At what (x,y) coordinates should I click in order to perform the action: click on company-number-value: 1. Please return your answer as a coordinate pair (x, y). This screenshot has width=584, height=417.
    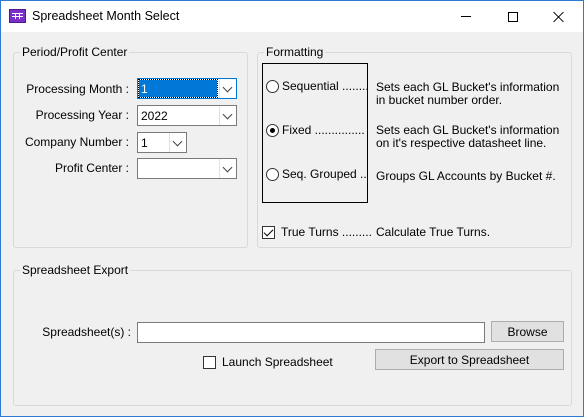
    Looking at the image, I should click on (144, 143).